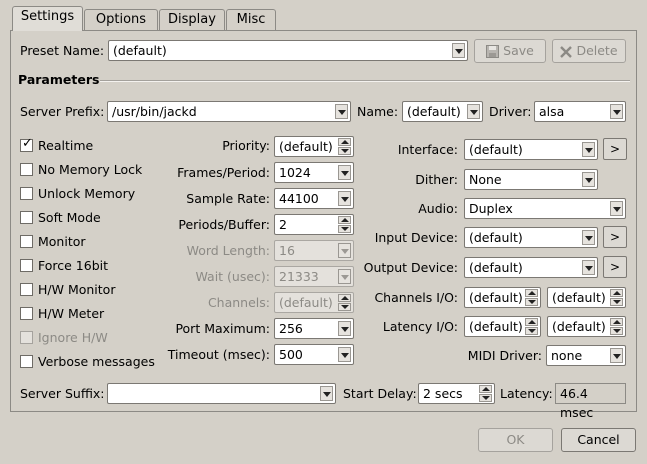 This screenshot has width=647, height=464. I want to click on midi-driver-combo: none, so click(586, 355).